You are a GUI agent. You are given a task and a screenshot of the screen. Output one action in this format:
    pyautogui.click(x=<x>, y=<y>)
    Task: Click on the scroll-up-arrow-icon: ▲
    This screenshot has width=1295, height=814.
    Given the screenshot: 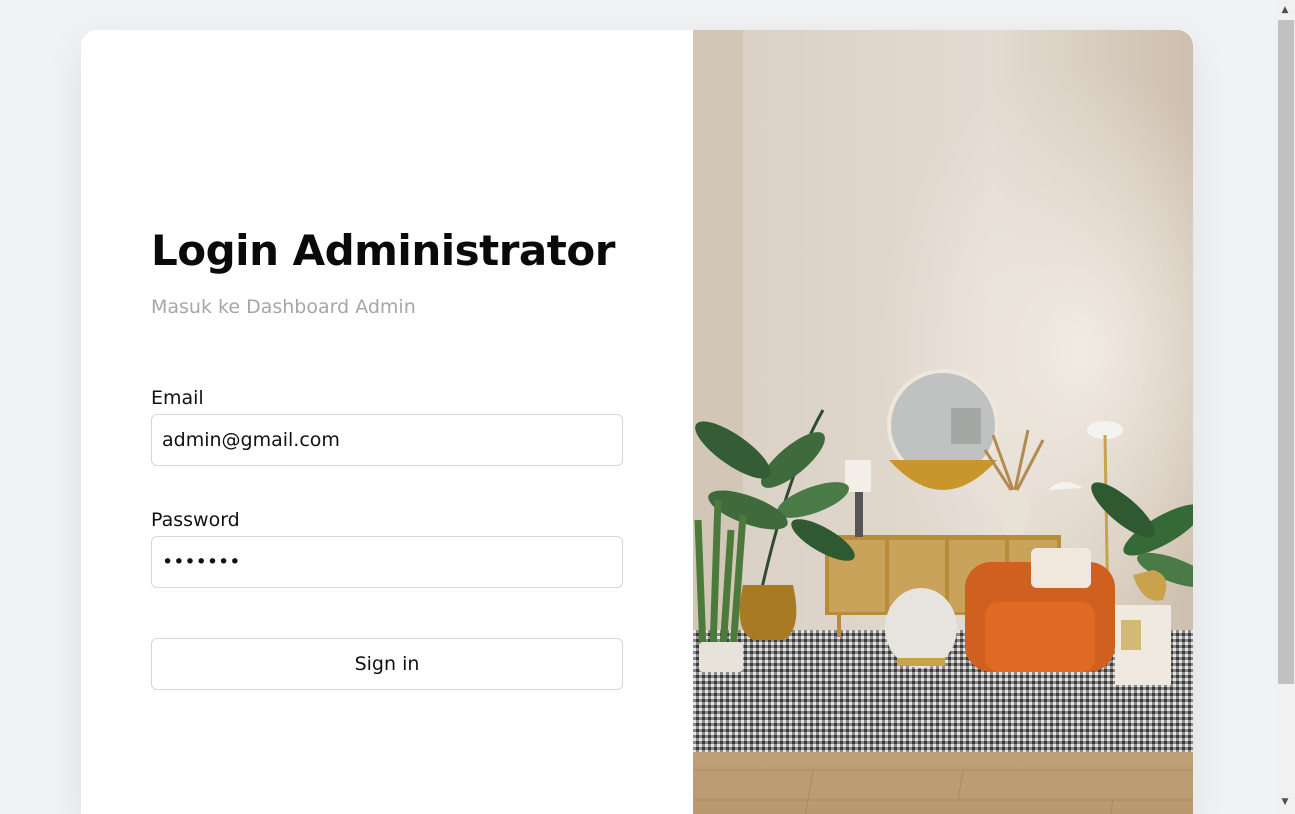 What is the action you would take?
    pyautogui.click(x=1285, y=10)
    